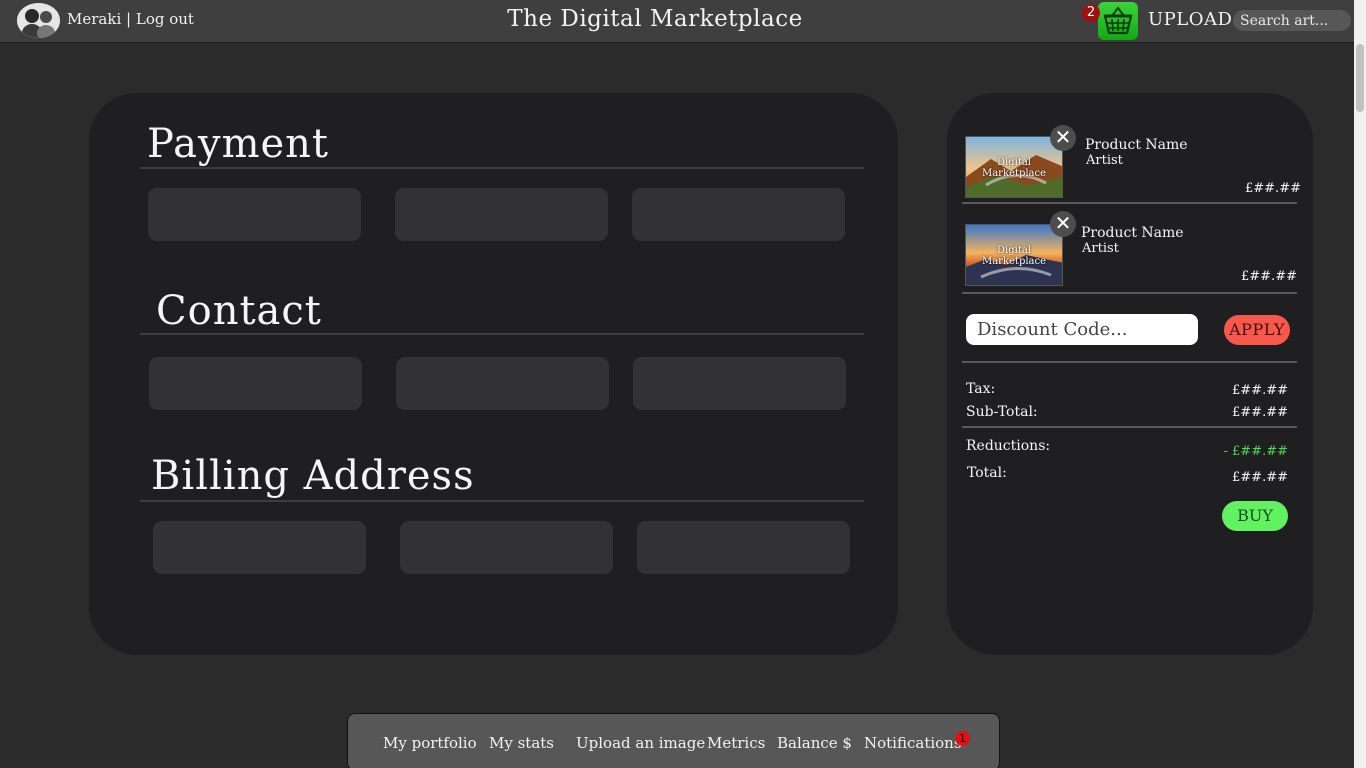 This screenshot has height=768, width=1366. What do you see at coordinates (1129, 427) in the screenshot?
I see `totals-divider` at bounding box center [1129, 427].